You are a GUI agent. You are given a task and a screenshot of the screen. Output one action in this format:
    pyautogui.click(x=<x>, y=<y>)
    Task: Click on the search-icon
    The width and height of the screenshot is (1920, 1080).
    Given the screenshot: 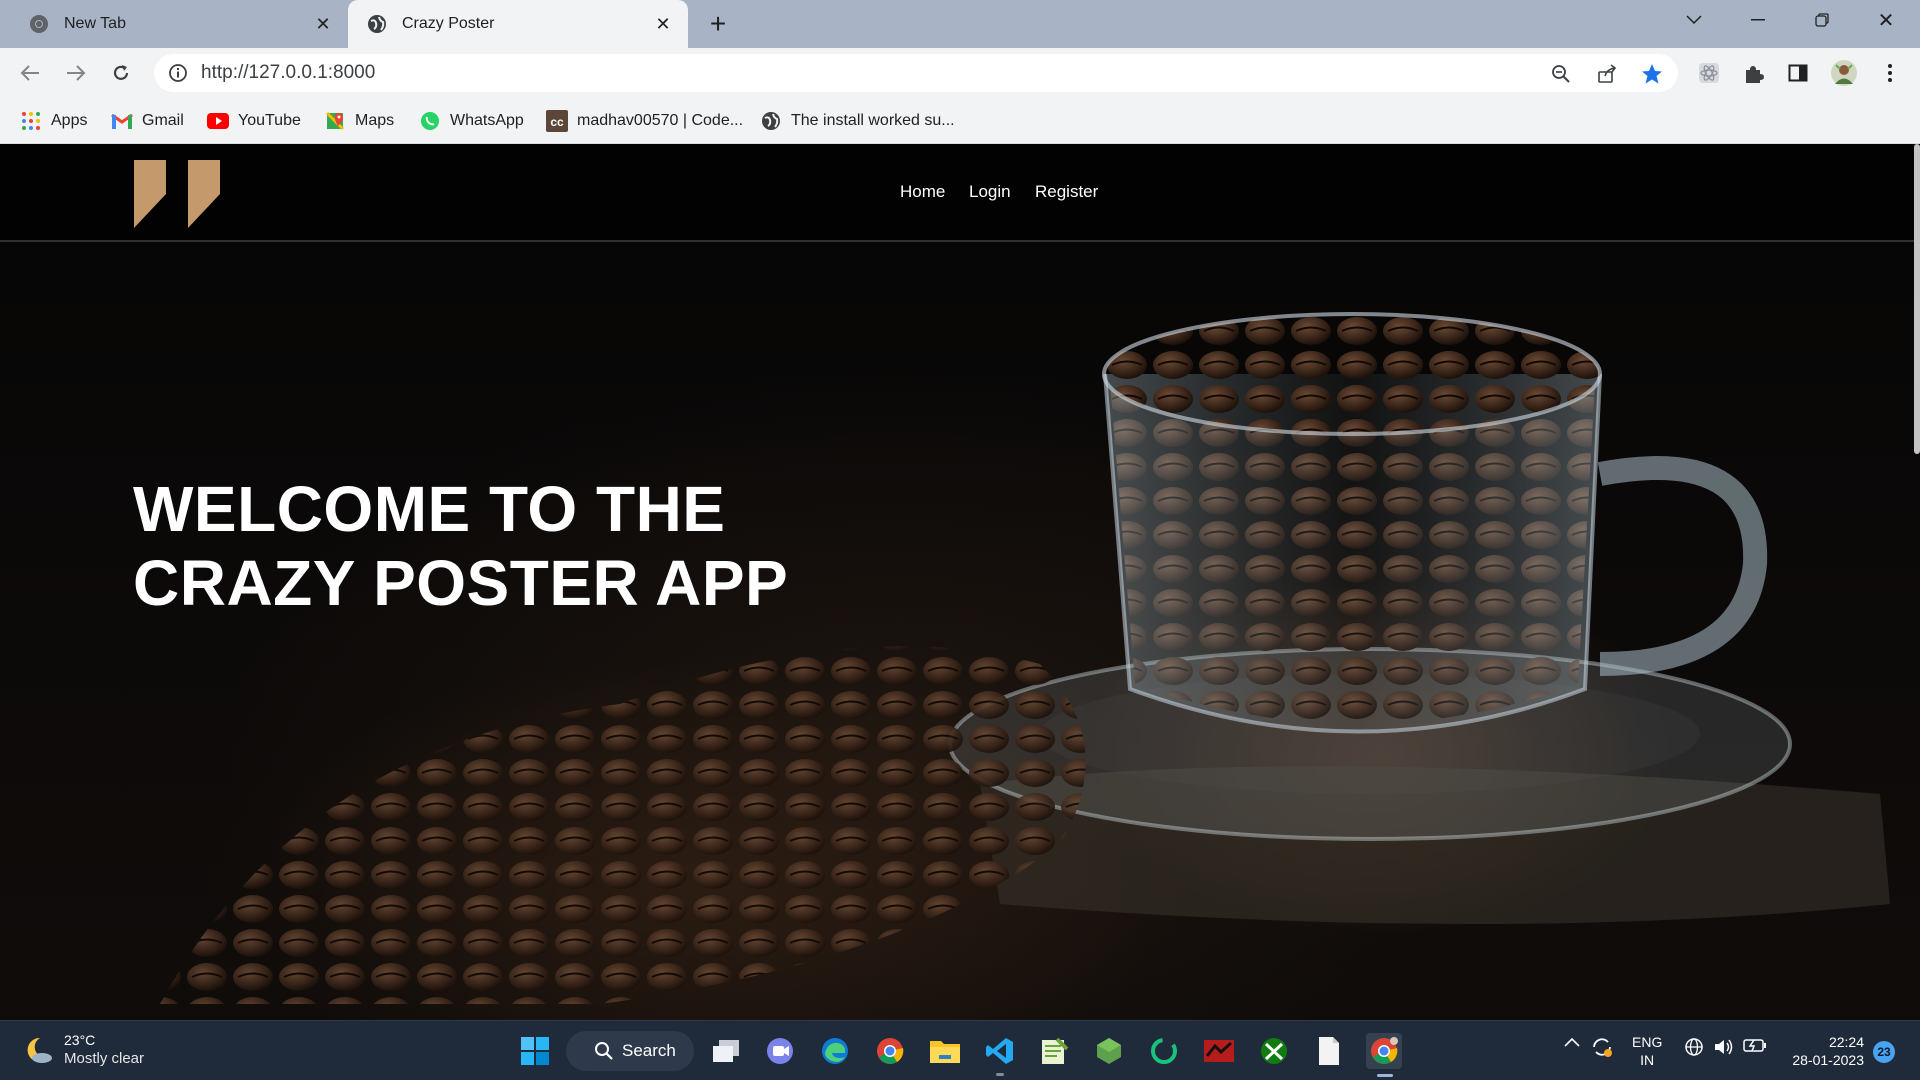 What is the action you would take?
    pyautogui.click(x=604, y=1051)
    